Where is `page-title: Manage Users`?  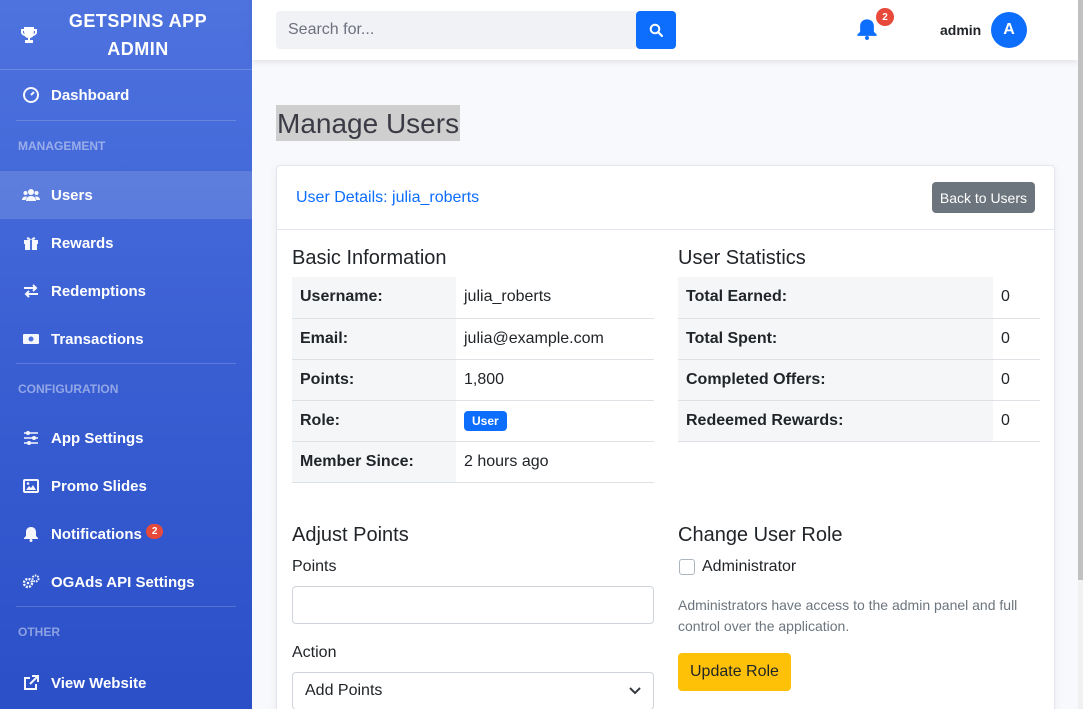
page-title: Manage Users is located at coordinates (368, 123).